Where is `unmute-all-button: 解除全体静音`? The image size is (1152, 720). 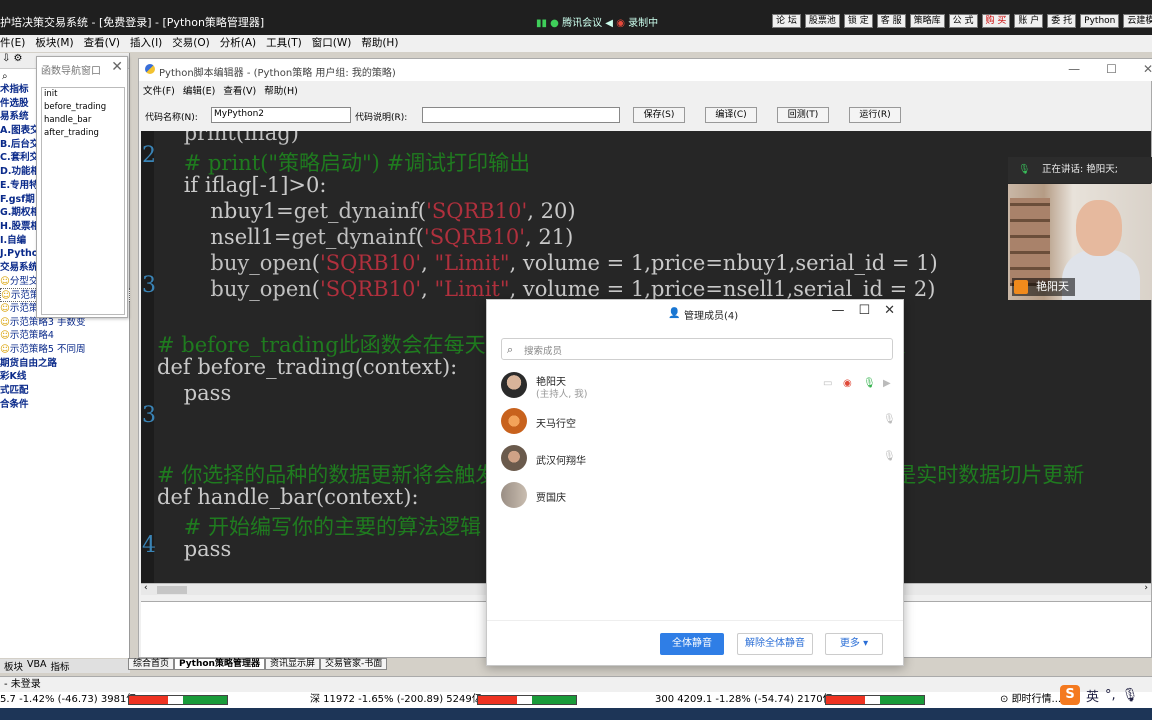
unmute-all-button: 解除全体静音 is located at coordinates (775, 644).